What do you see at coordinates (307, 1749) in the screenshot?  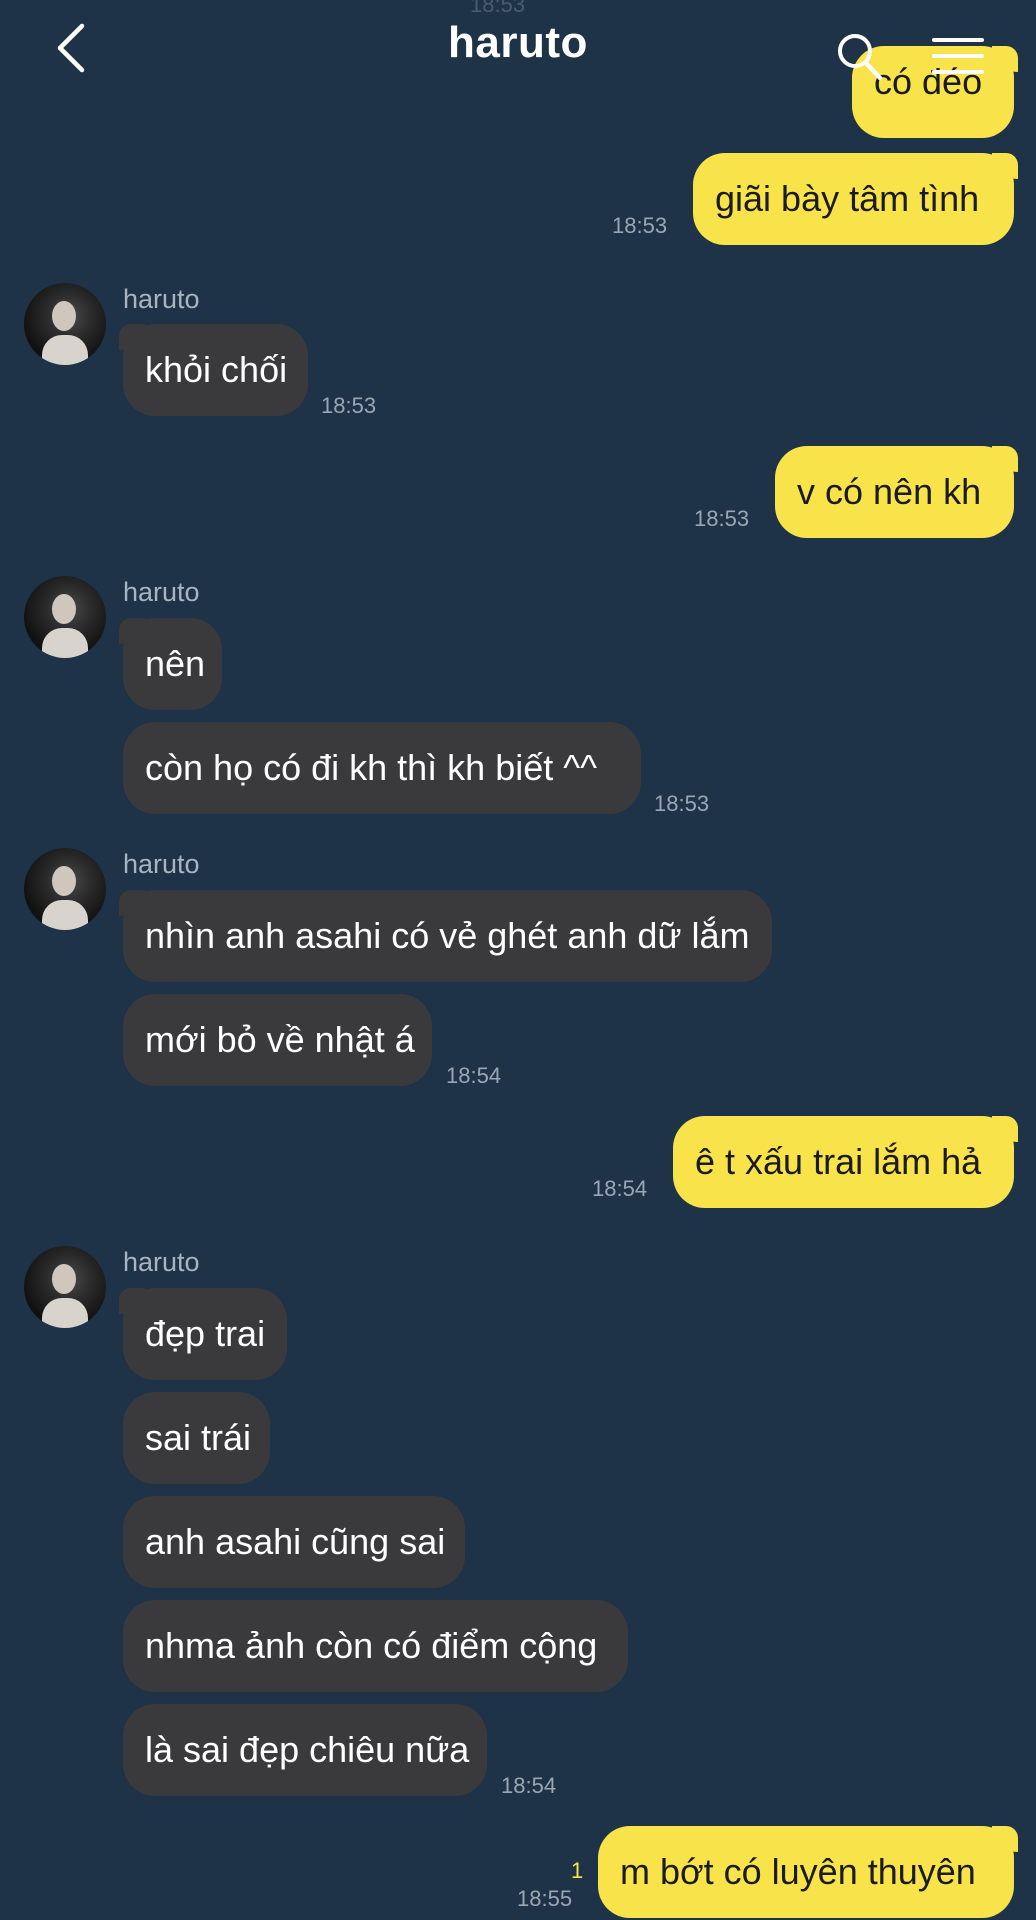 I see `message-text: là sai đẹp chiêu nữa` at bounding box center [307, 1749].